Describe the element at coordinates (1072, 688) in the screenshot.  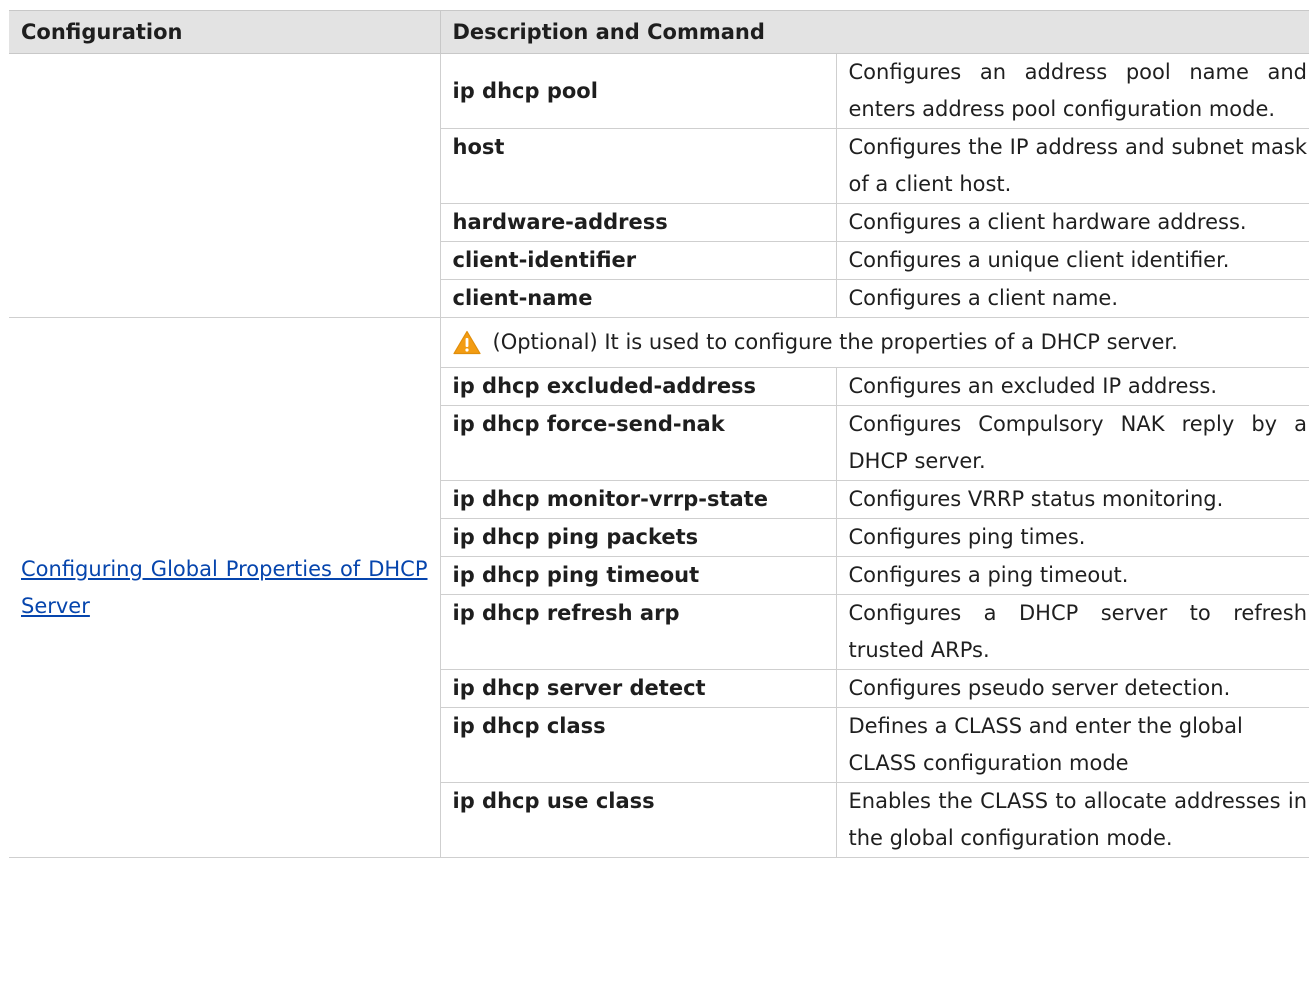
I see `description-cell: Configures pseudo server detection.` at that location.